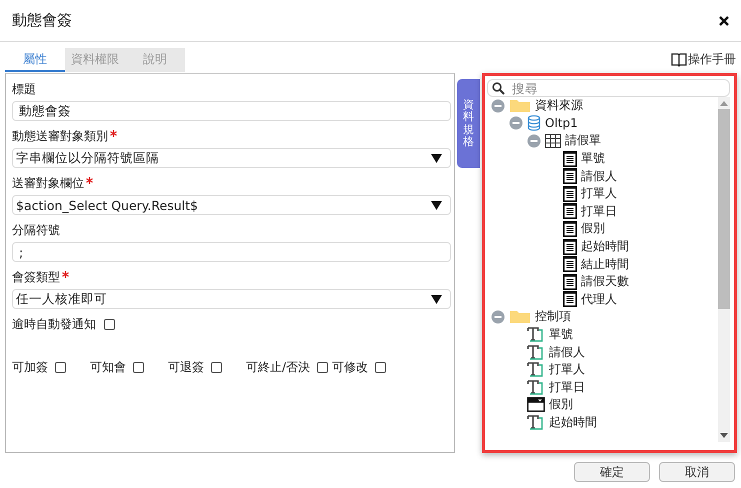 Image resolution: width=741 pixels, height=488 pixels. What do you see at coordinates (559, 105) in the screenshot?
I see `tree-item: 資料來源` at bounding box center [559, 105].